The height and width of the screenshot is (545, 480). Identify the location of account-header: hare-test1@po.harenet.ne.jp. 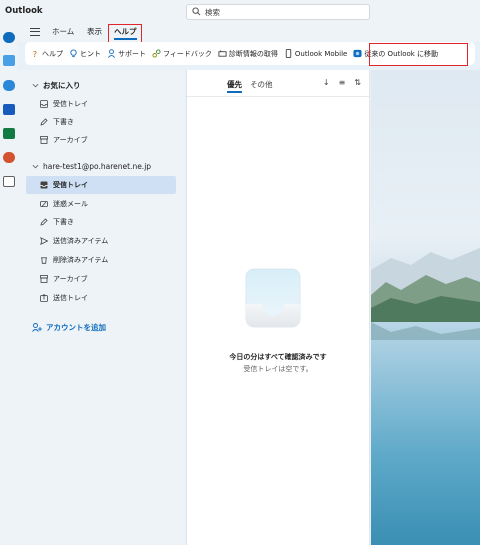
(91, 166).